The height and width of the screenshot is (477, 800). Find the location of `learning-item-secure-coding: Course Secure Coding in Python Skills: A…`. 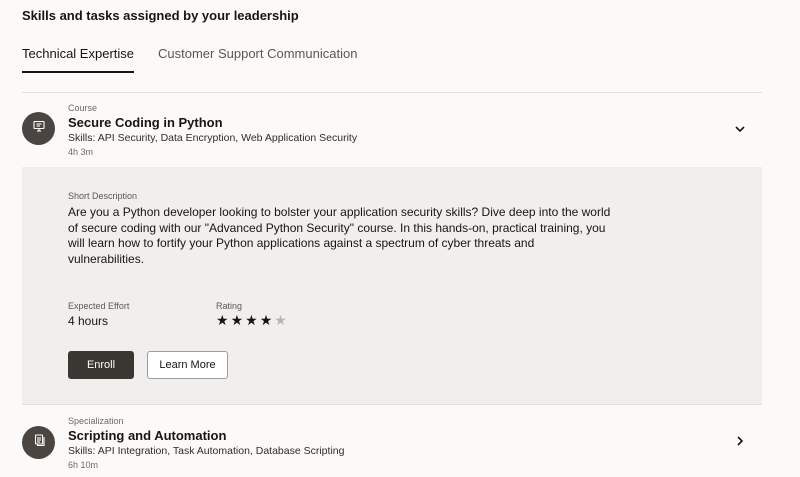

learning-item-secure-coding: Course Secure Coding in Python Skills: A… is located at coordinates (392, 130).